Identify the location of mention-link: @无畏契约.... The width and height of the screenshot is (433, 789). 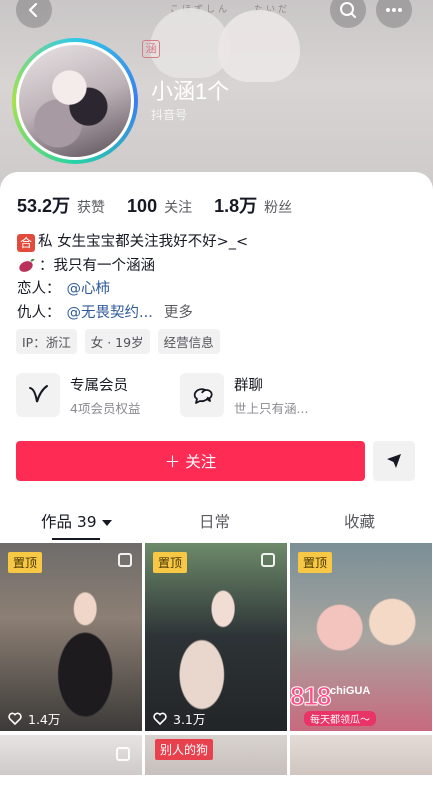
(110, 314).